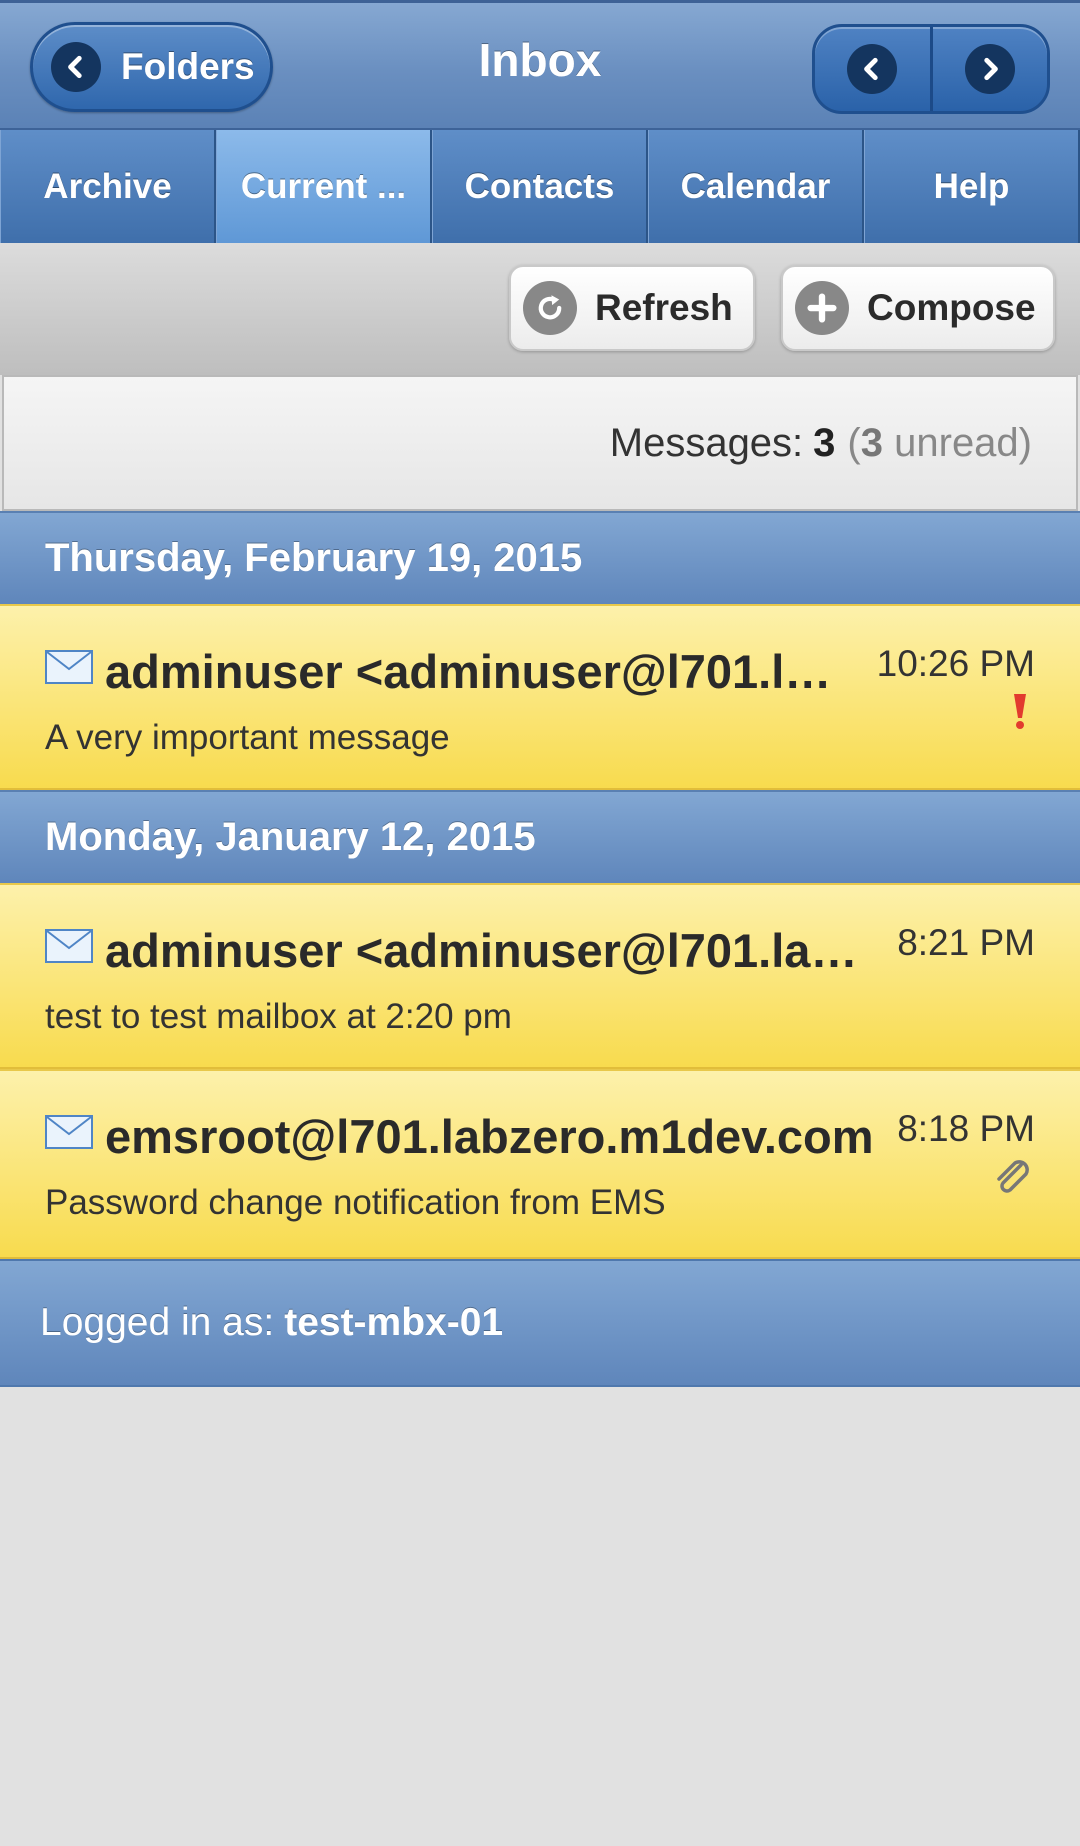 The width and height of the screenshot is (1080, 1846). What do you see at coordinates (1020, 711) in the screenshot?
I see `high-priority-icon` at bounding box center [1020, 711].